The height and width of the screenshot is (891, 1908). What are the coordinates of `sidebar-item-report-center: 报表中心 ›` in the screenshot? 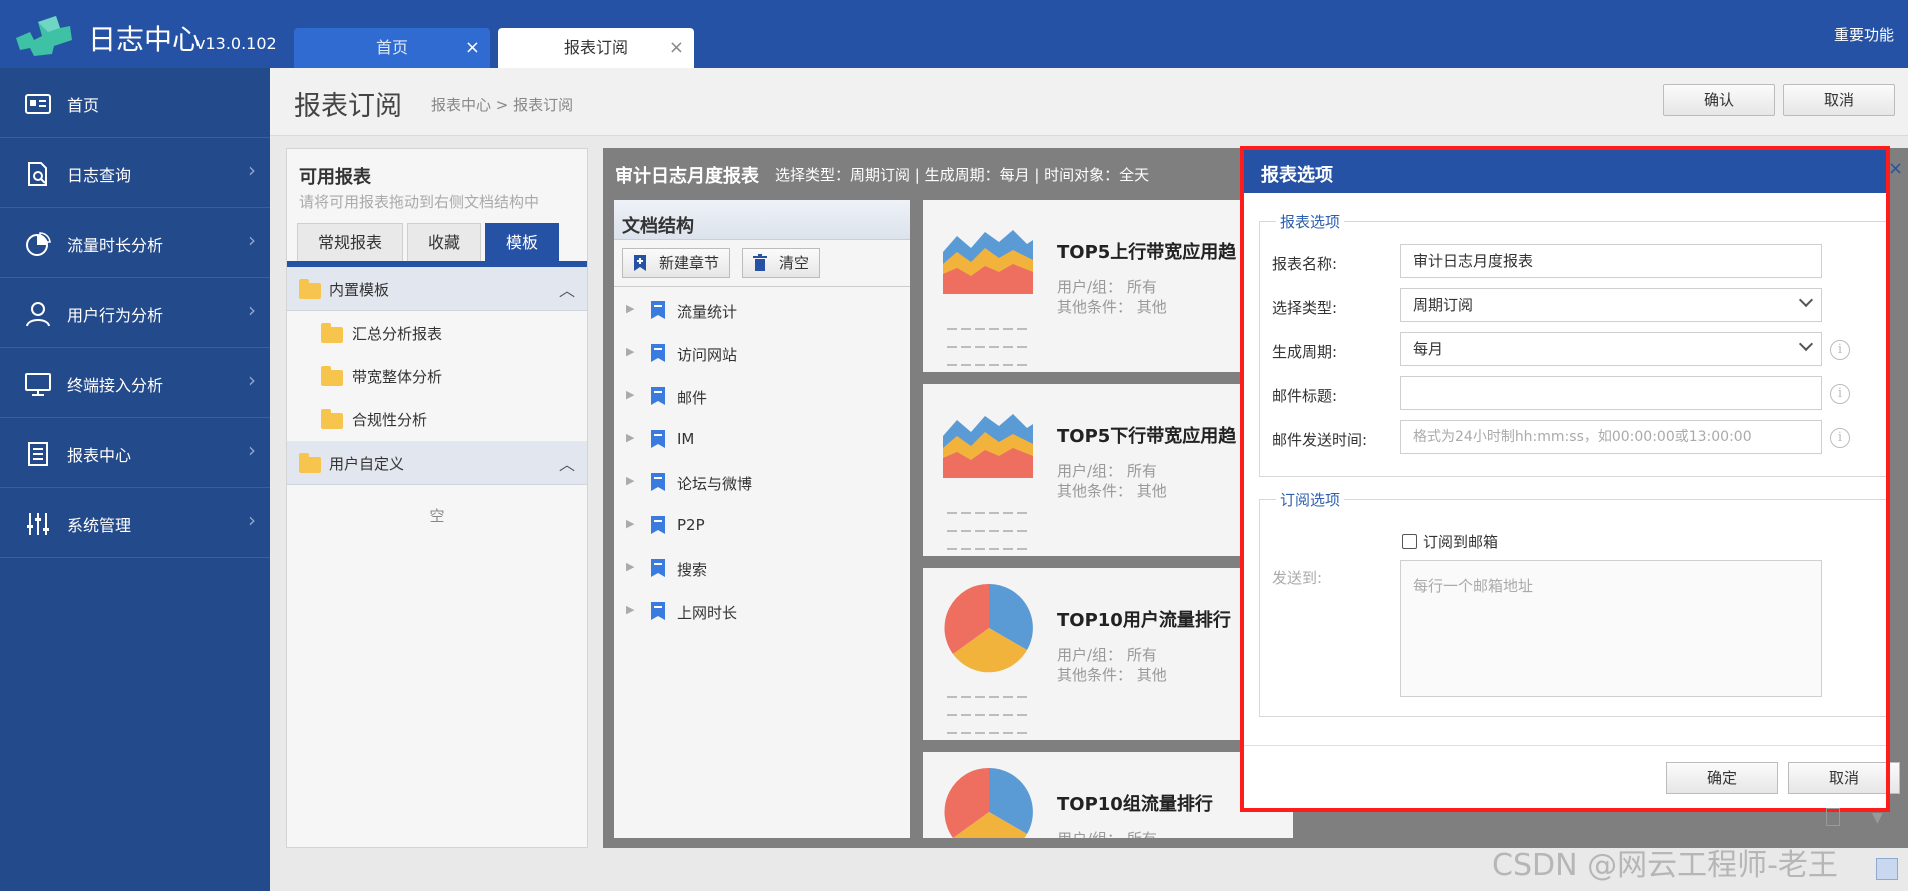 It's located at (135, 453).